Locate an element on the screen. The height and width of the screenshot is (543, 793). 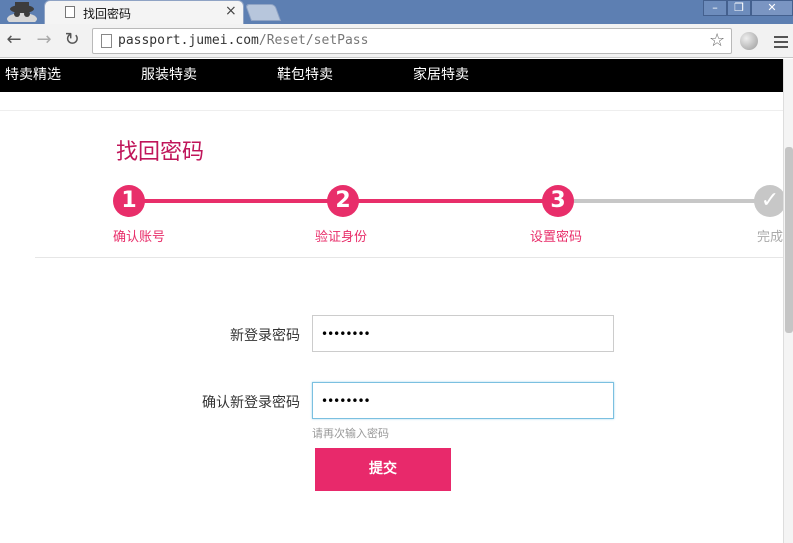
confirm-password-hint: 请再次输入密码 is located at coordinates (350, 433).